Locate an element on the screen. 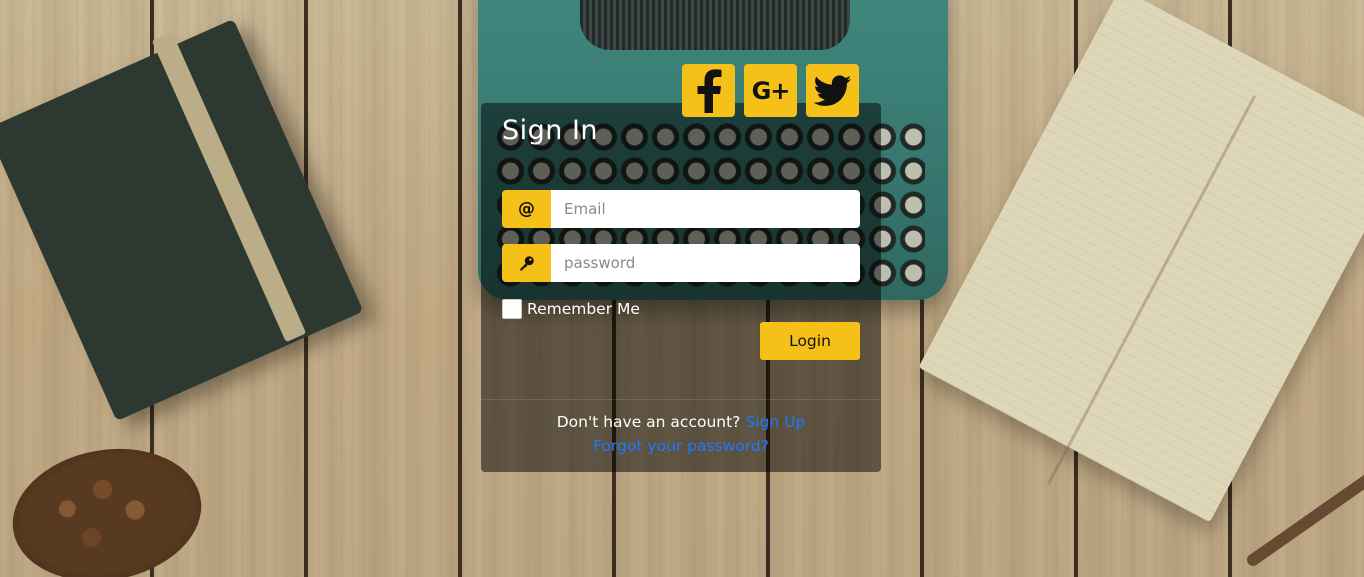 The height and width of the screenshot is (577, 1364). google-plus-icon: G+ is located at coordinates (771, 90).